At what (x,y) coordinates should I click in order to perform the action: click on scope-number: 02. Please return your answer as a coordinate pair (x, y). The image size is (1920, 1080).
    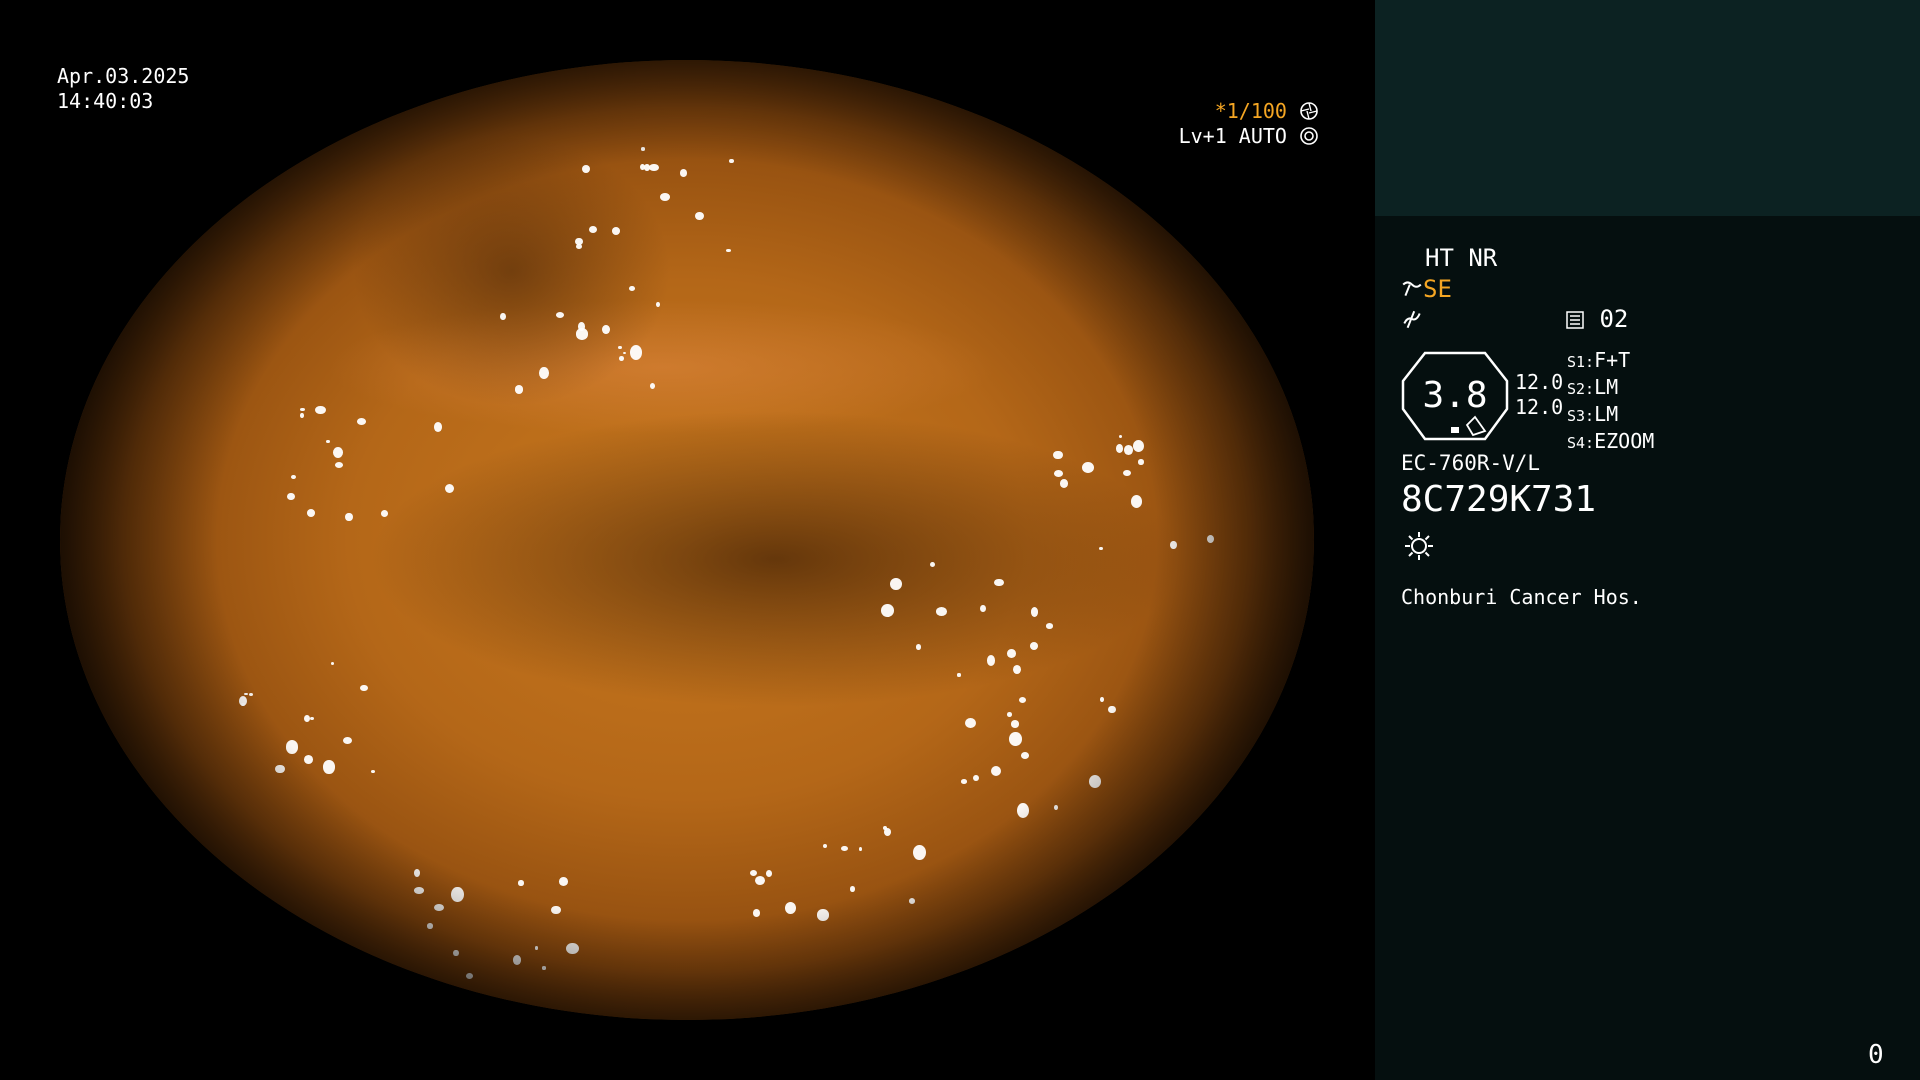
    Looking at the image, I should click on (1614, 319).